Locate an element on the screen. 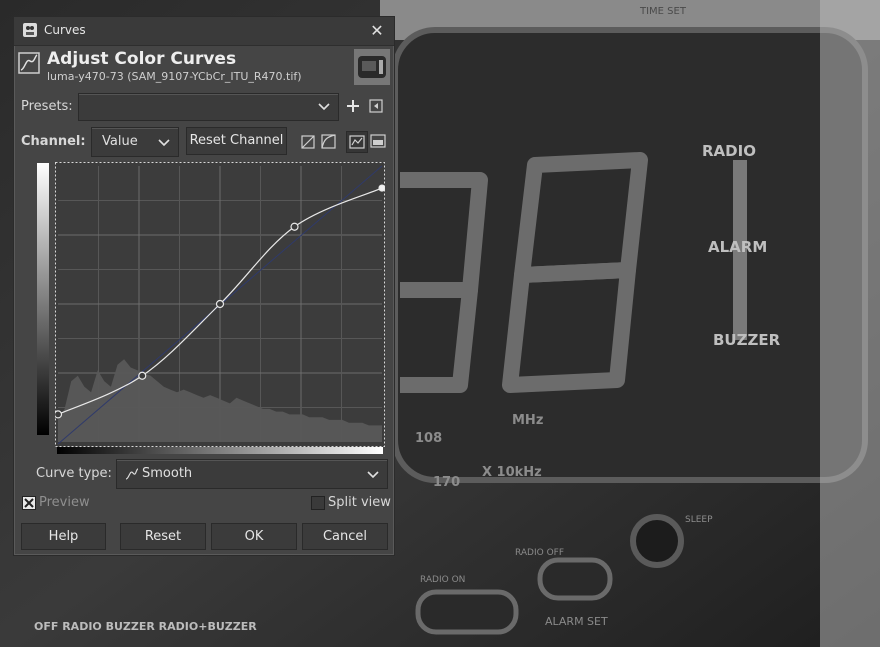 This screenshot has width=880, height=647. alarm-label-bg: ALARM is located at coordinates (737, 247).